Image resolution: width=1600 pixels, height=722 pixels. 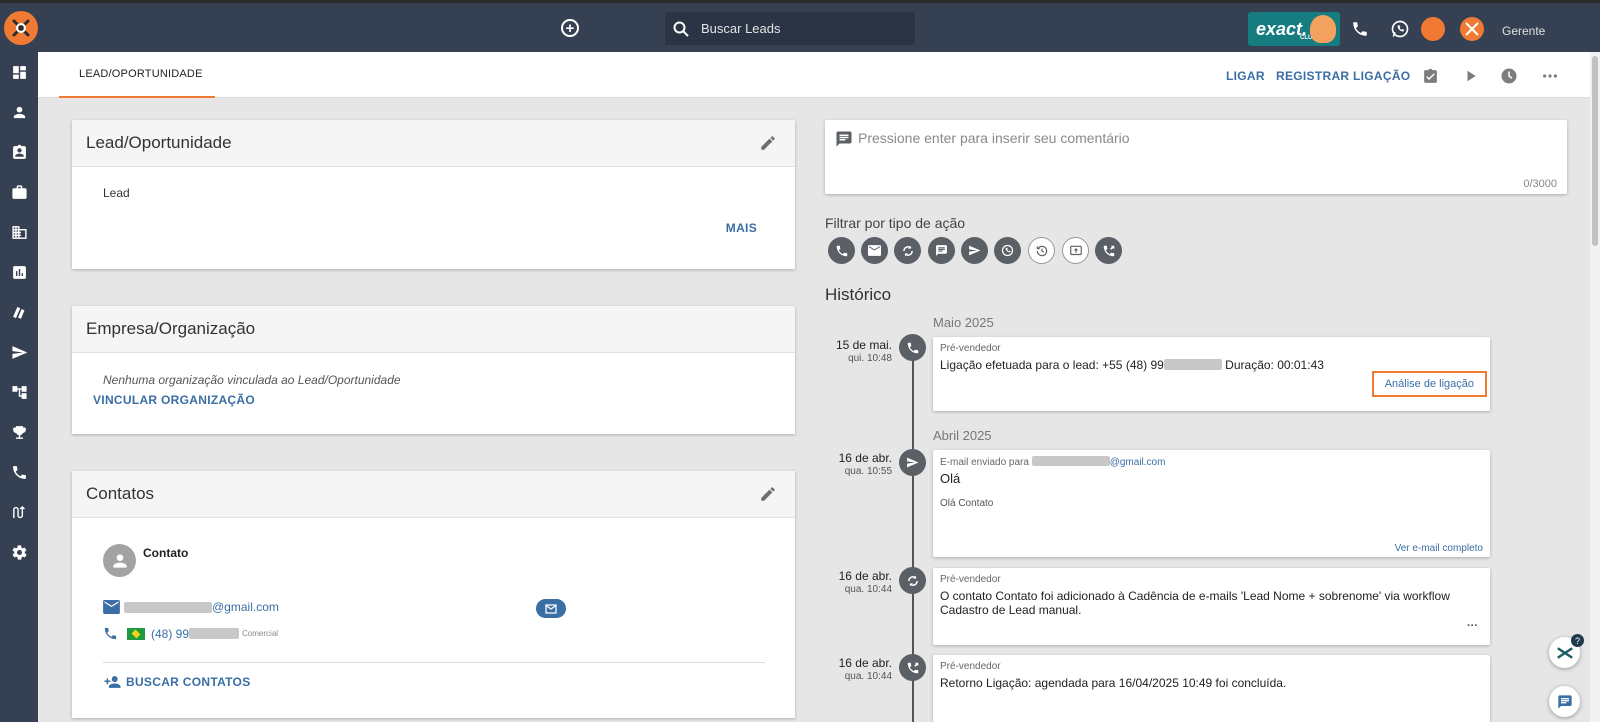 What do you see at coordinates (1108, 250) in the screenshot?
I see `filter-callback-icon` at bounding box center [1108, 250].